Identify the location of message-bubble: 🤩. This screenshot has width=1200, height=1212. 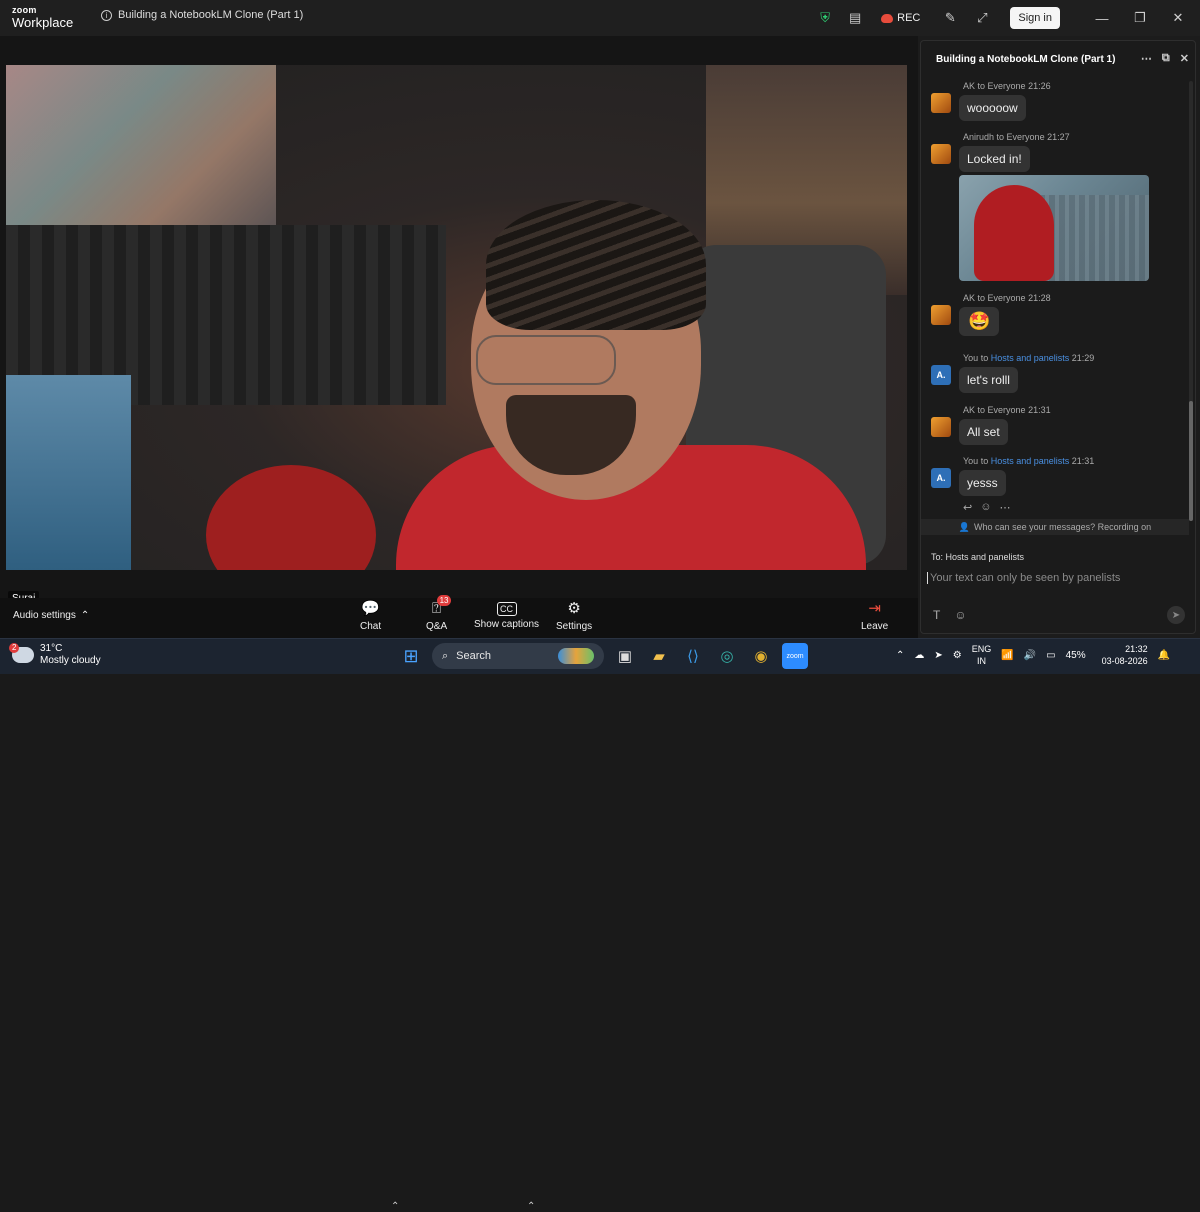
(979, 321).